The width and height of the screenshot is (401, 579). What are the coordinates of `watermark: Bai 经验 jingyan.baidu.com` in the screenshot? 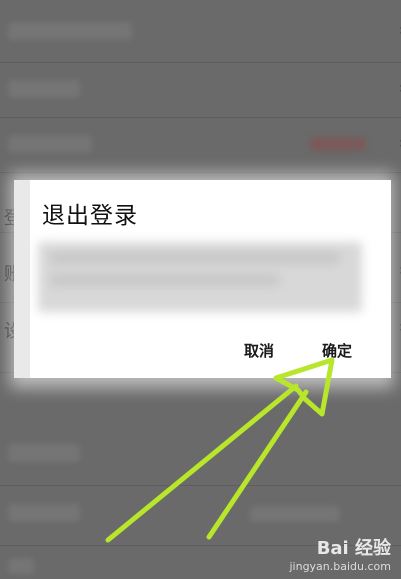 It's located at (340, 553).